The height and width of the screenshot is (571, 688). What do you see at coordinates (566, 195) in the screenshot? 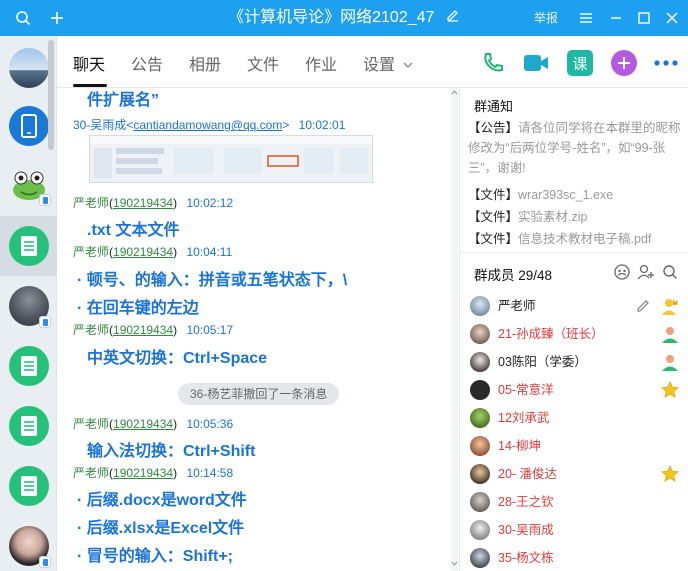
I see `file-name: wrar393sc_1.exe` at bounding box center [566, 195].